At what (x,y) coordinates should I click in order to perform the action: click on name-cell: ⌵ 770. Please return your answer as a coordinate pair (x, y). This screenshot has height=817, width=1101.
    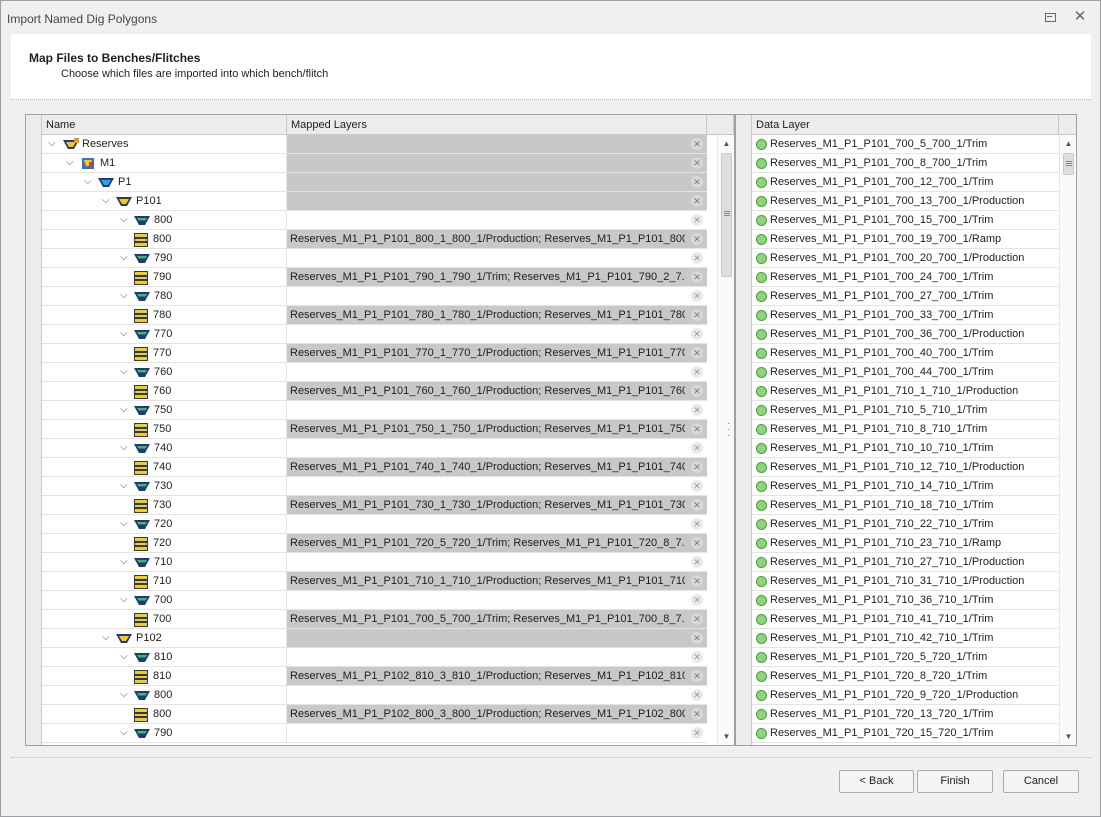
    Looking at the image, I should click on (164, 334).